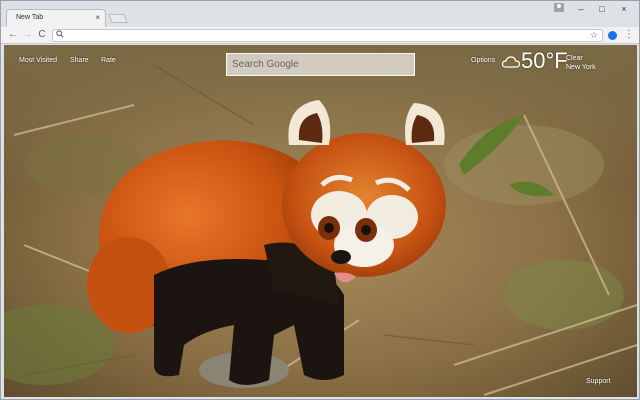  What do you see at coordinates (581, 9) in the screenshot?
I see `minimize-button: –` at bounding box center [581, 9].